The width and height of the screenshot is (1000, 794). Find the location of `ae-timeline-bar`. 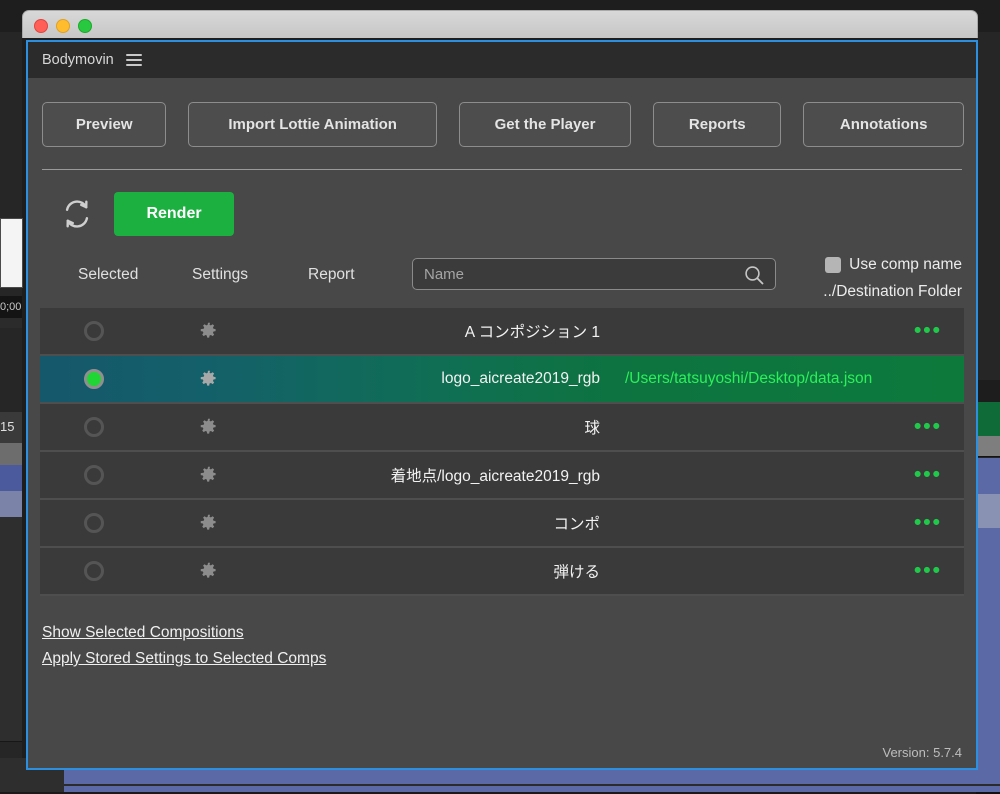

ae-timeline-bar is located at coordinates (532, 789).